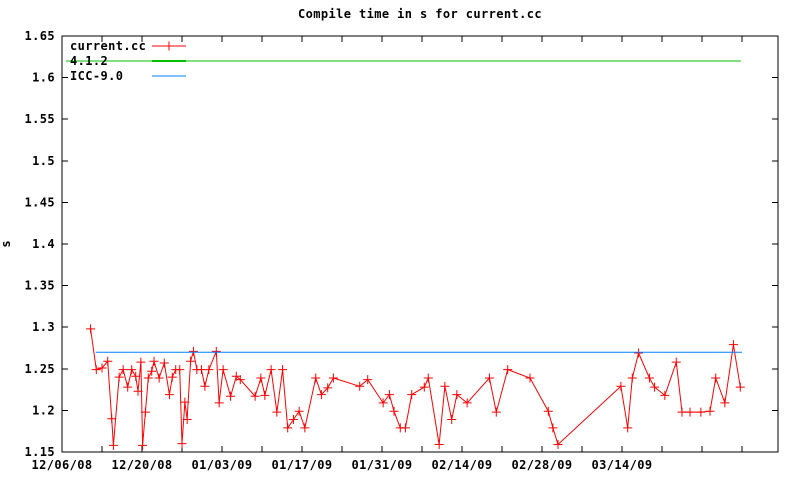 The image size is (800, 480). Describe the element at coordinates (89, 61) in the screenshot. I see `legend-label-4.1.2: 4.1.2` at that location.